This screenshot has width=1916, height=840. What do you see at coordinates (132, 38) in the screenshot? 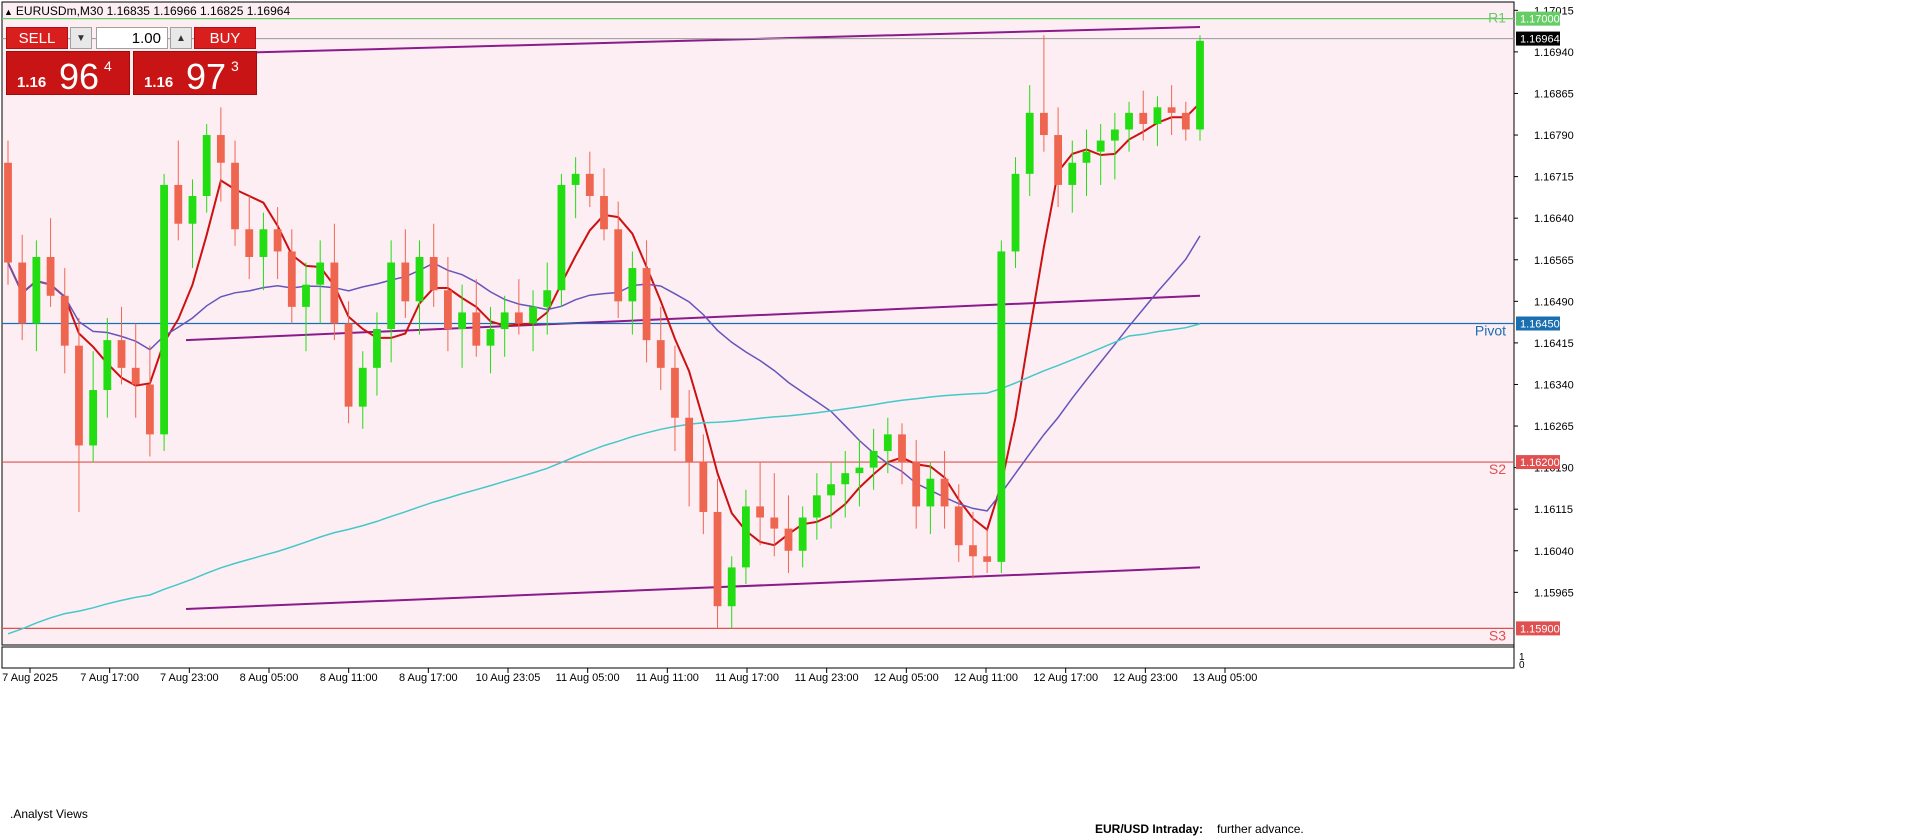
I see `lot-size-input` at bounding box center [132, 38].